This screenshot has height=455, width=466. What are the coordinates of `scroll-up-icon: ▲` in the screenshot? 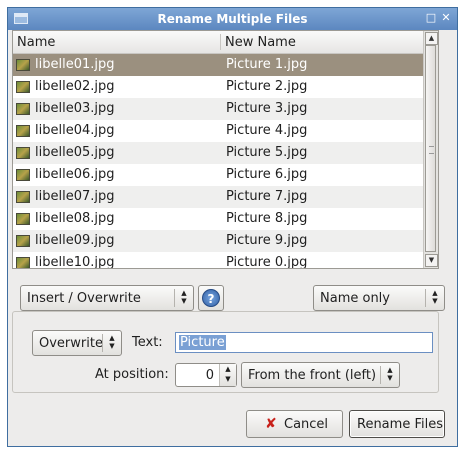 It's located at (431, 38).